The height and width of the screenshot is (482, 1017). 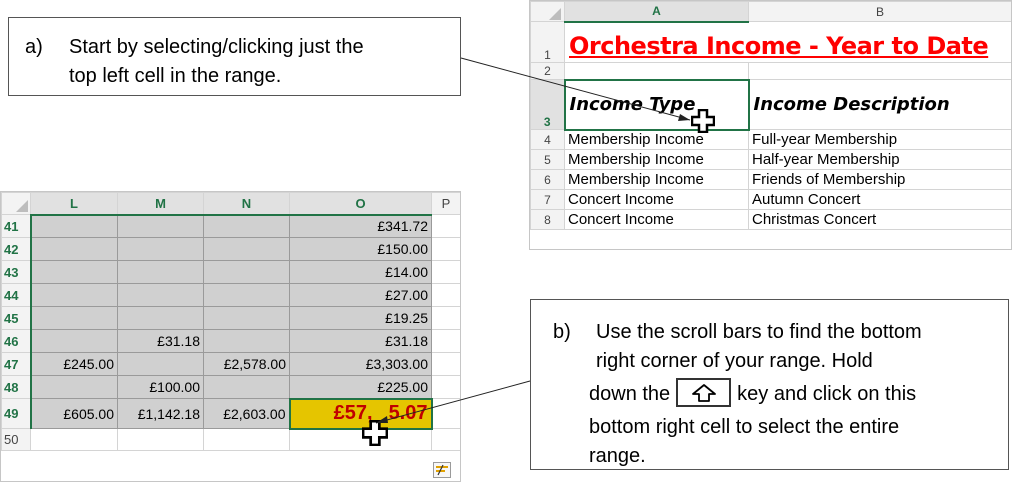 I want to click on row-header-43: 43, so click(x=16, y=272).